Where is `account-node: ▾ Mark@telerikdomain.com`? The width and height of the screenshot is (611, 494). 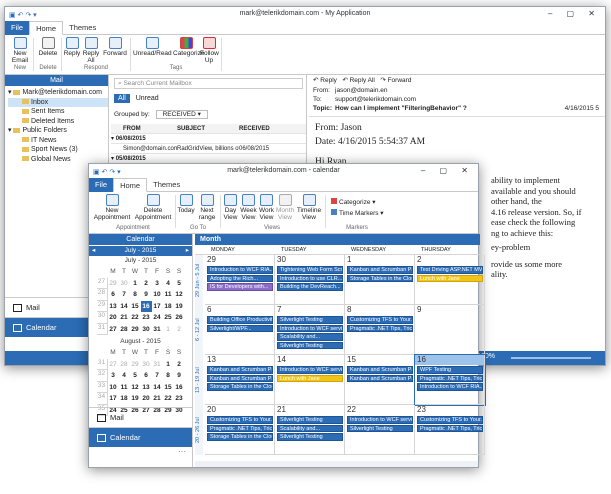 account-node: ▾ Mark@telerikdomain.com is located at coordinates (58, 93).